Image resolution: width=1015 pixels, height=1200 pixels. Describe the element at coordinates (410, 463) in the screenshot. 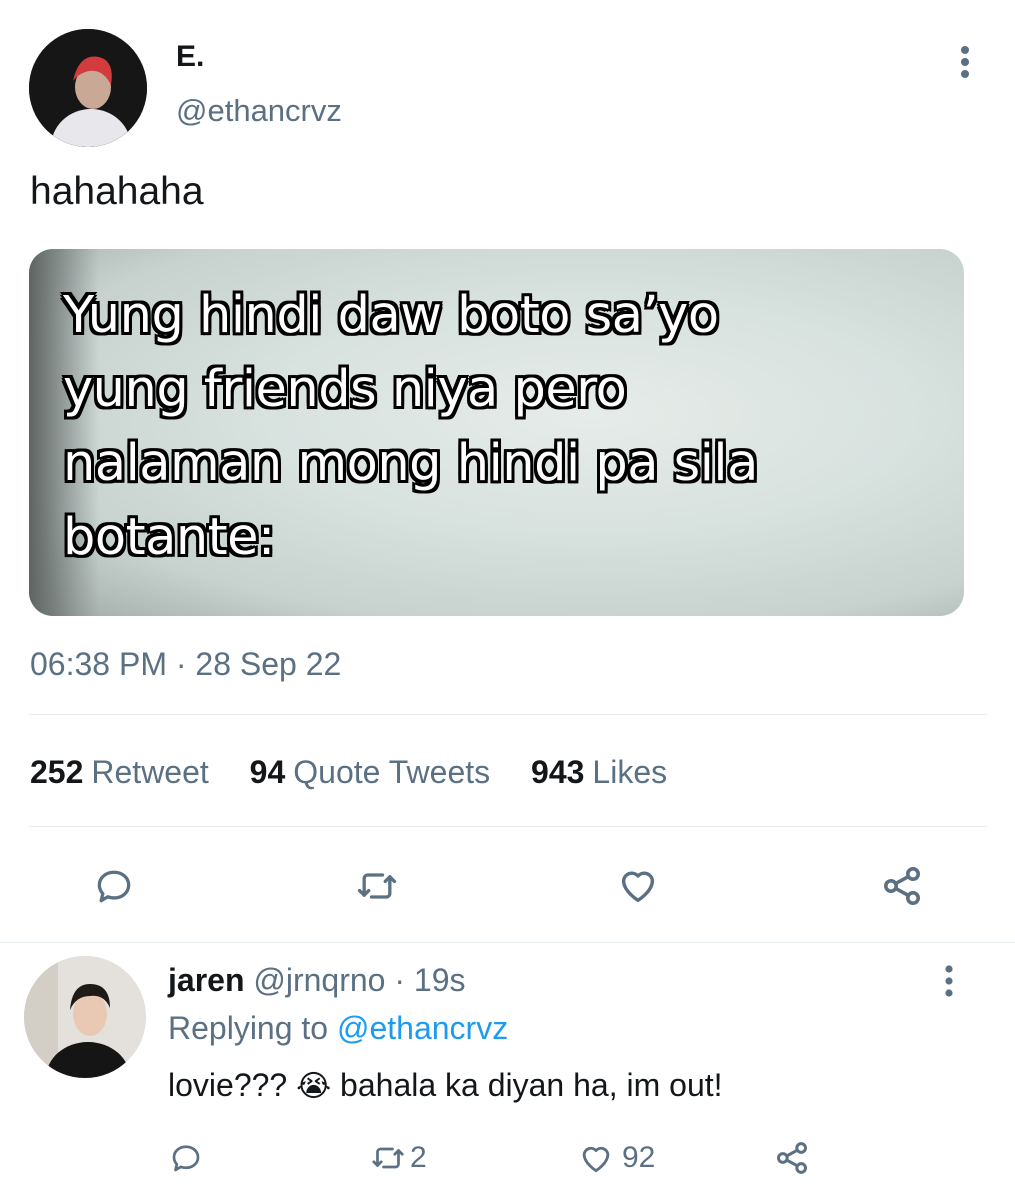

I see `media-caption-line: nalaman mong hindi pa sila` at that location.